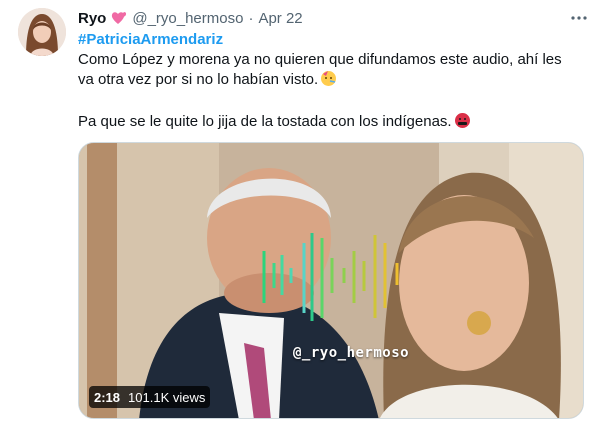 The width and height of the screenshot is (604, 434). I want to click on avatar-image, so click(42, 32).